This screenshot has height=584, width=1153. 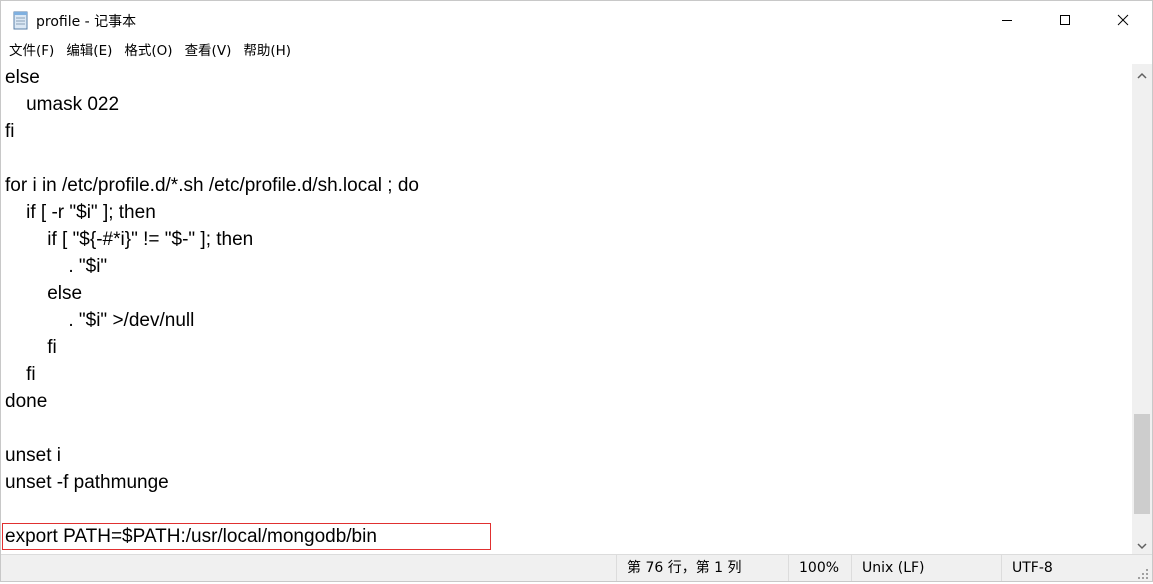 I want to click on scroll-up-button, so click(x=1142, y=74).